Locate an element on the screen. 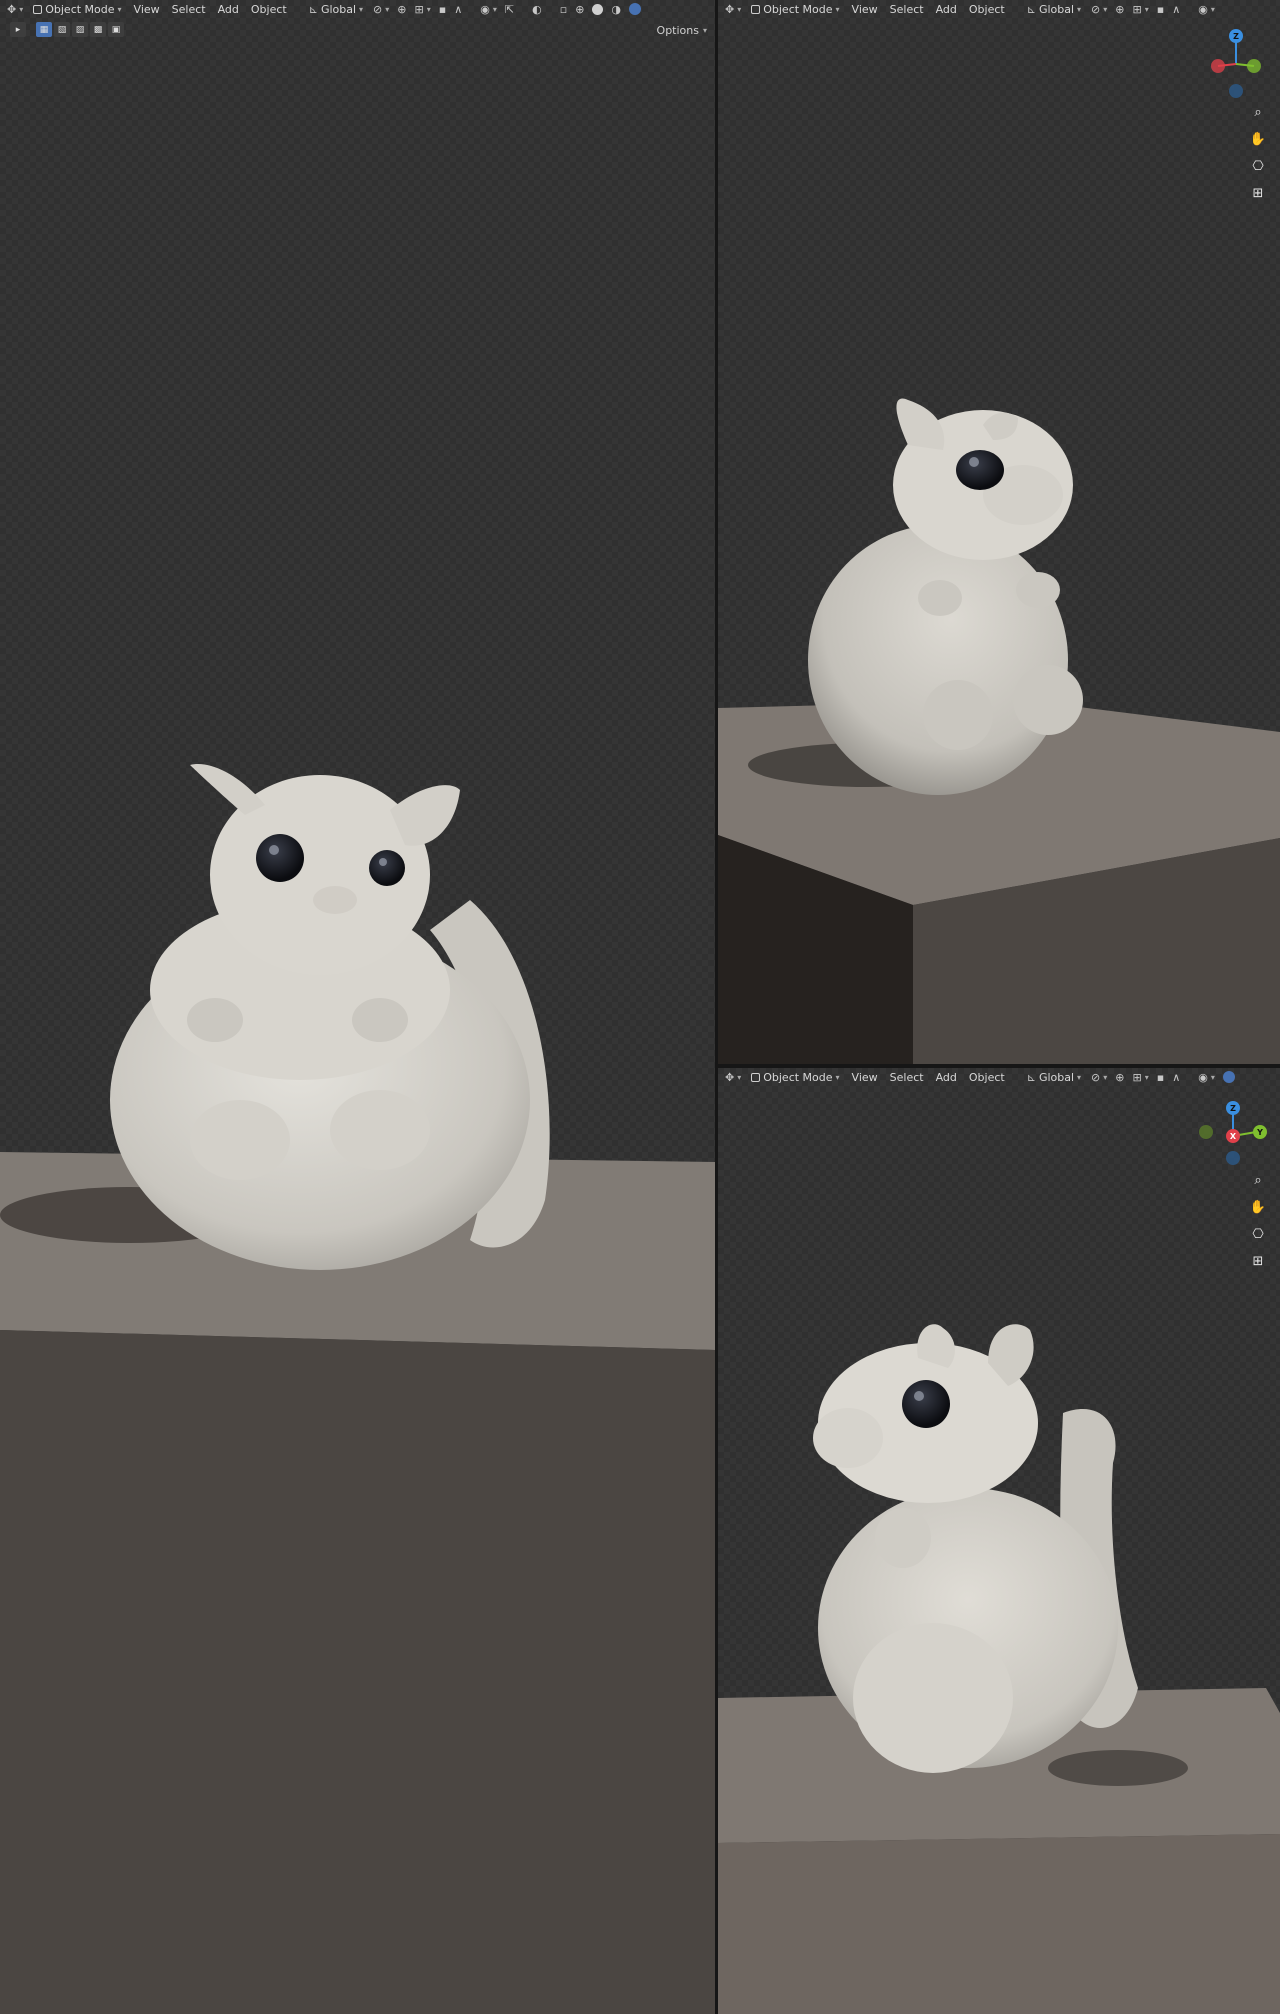 This screenshot has width=1280, height=2014. xray-toggle: ▫ is located at coordinates (563, 9).